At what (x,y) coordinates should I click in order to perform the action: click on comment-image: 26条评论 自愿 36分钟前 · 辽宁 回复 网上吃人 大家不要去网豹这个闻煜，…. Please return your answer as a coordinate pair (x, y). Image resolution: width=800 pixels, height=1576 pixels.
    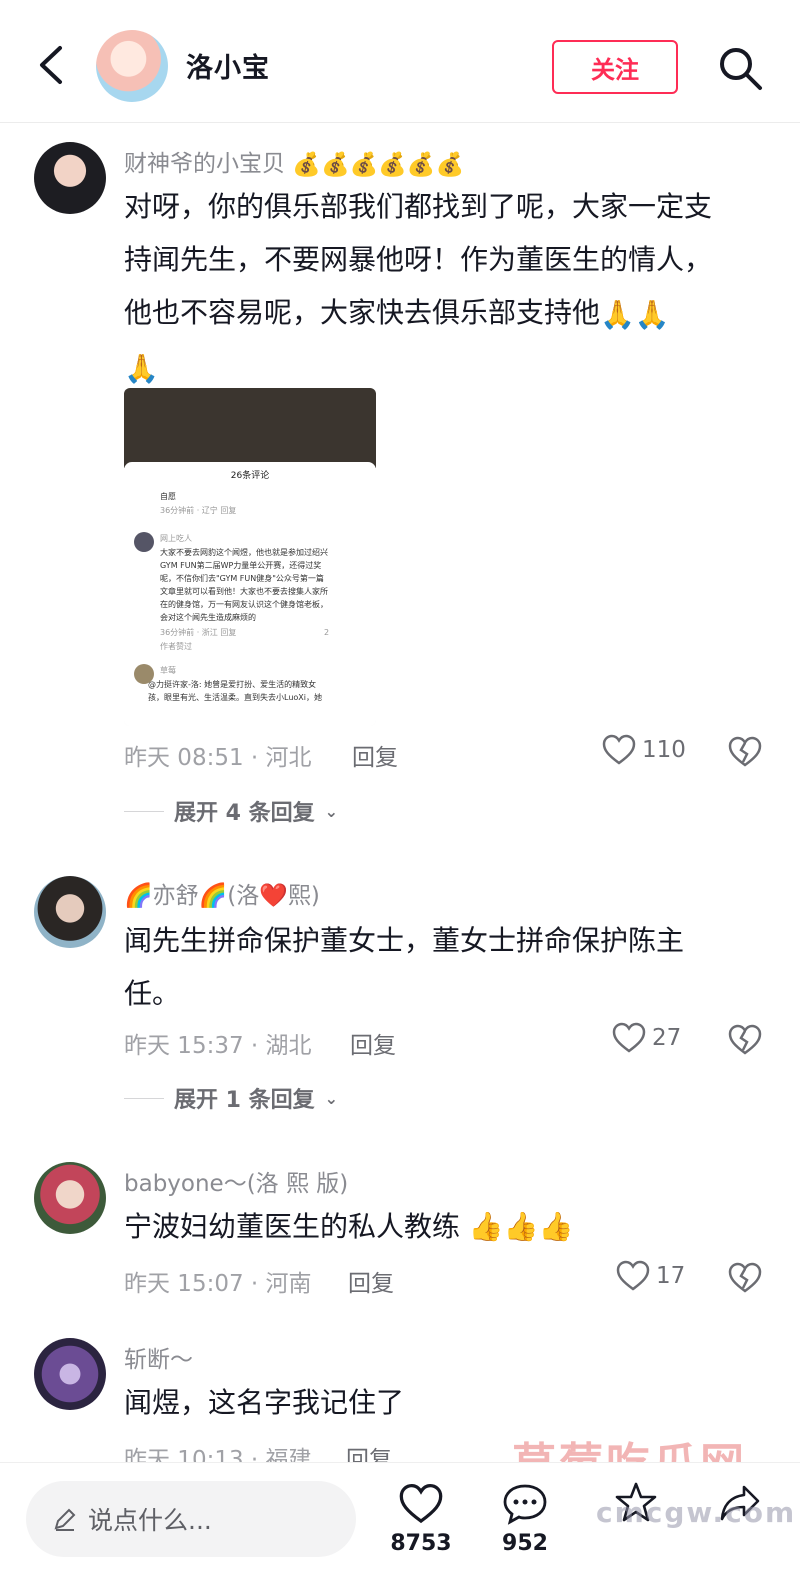
    Looking at the image, I should click on (250, 557).